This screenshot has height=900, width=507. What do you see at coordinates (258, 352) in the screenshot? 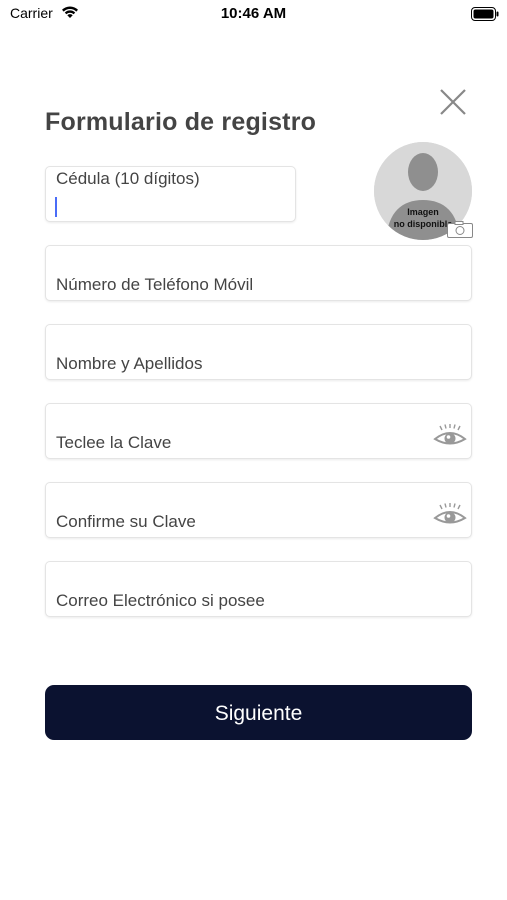
I see `name-field: Nombre y Apellidos` at bounding box center [258, 352].